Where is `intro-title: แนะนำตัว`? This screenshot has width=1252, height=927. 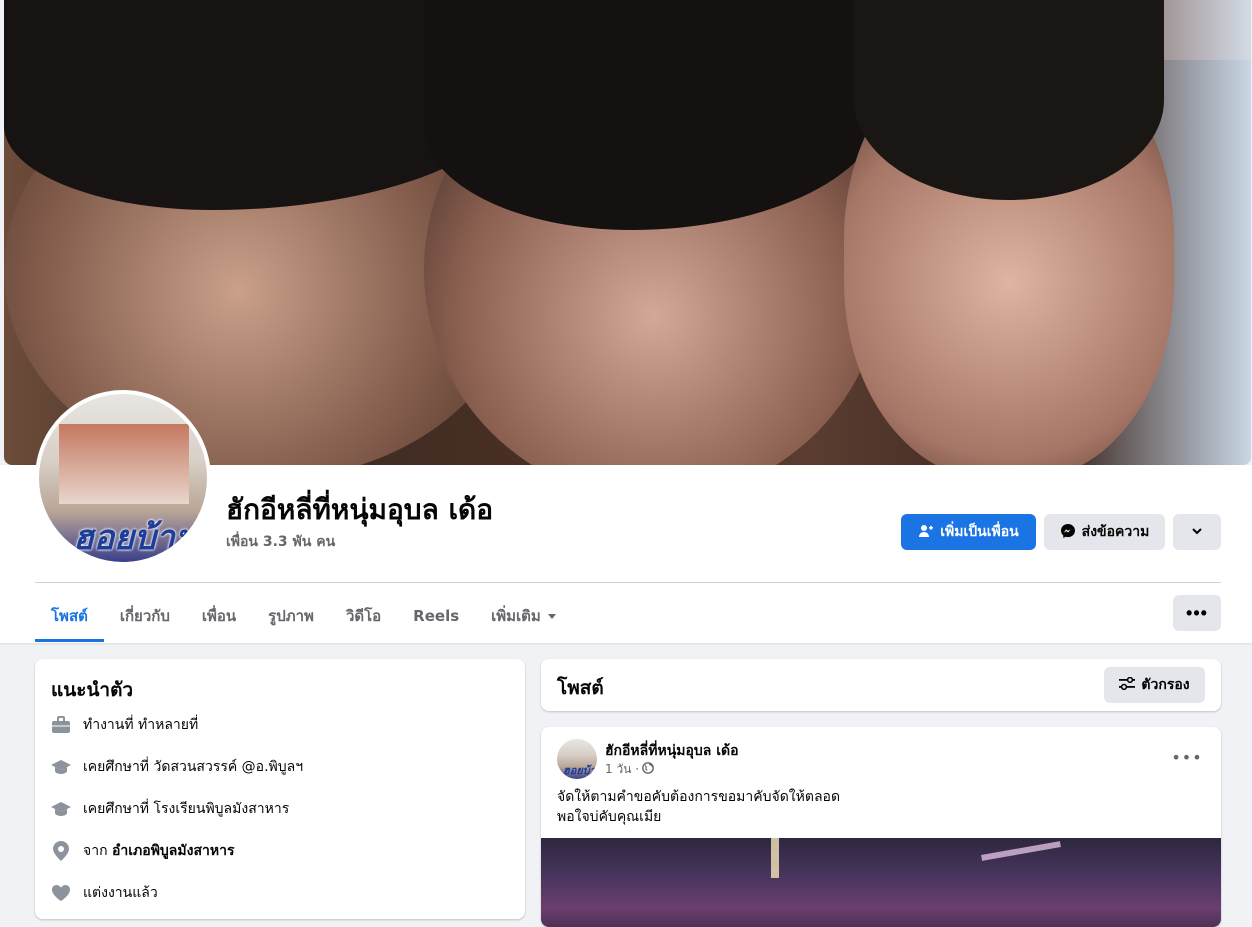 intro-title: แนะนำตัว is located at coordinates (92, 690).